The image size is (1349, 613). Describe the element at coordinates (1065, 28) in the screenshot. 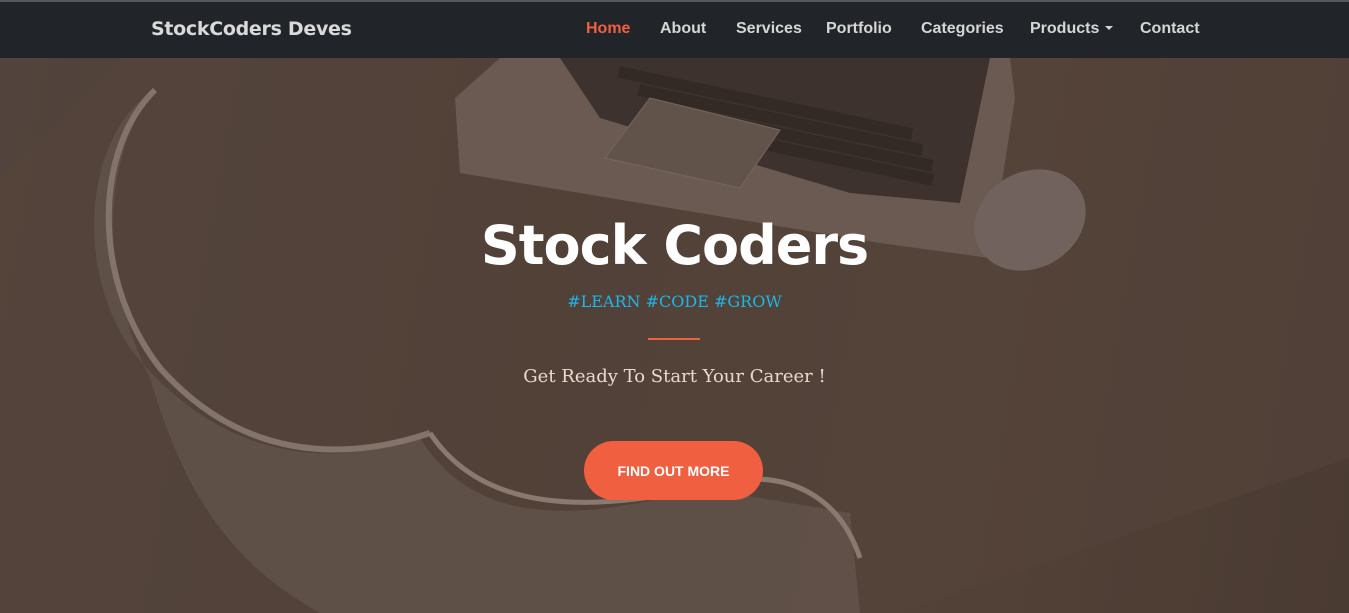

I see `nav-products-label: Products` at that location.